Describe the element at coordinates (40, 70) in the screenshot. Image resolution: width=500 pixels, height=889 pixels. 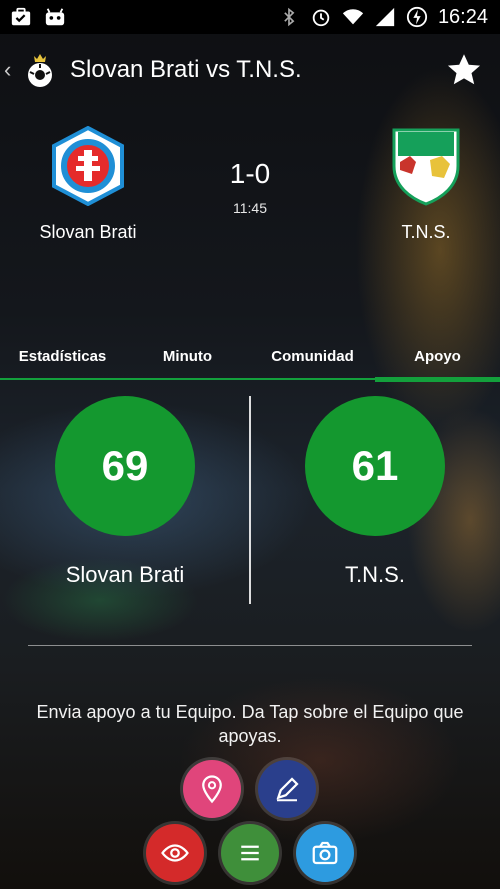
I see `ball-crown-logo-icon` at that location.